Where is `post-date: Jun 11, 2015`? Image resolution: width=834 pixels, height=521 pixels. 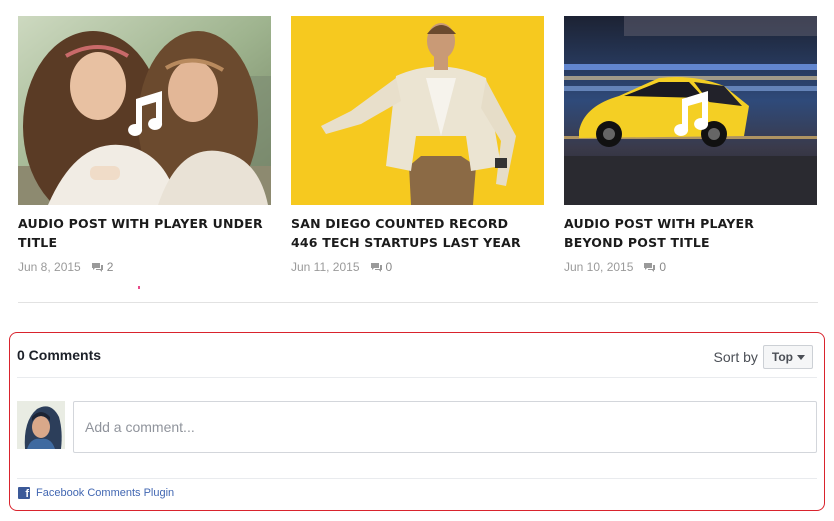
post-date: Jun 11, 2015 is located at coordinates (325, 267).